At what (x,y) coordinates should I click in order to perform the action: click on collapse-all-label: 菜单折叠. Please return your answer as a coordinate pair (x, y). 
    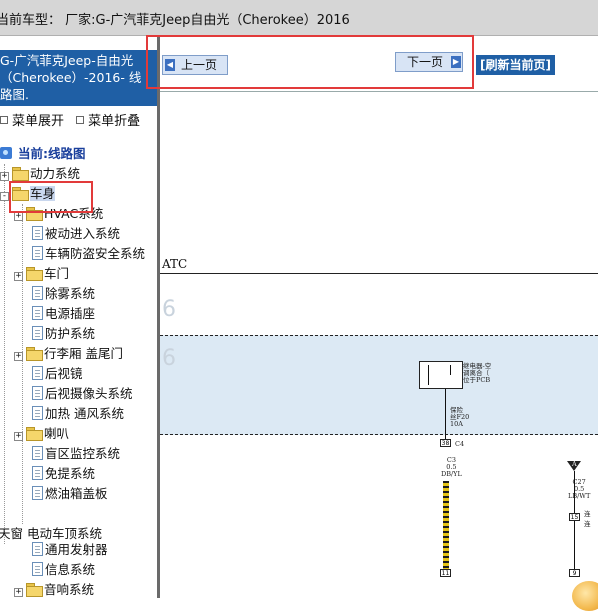
    Looking at the image, I should click on (114, 121).